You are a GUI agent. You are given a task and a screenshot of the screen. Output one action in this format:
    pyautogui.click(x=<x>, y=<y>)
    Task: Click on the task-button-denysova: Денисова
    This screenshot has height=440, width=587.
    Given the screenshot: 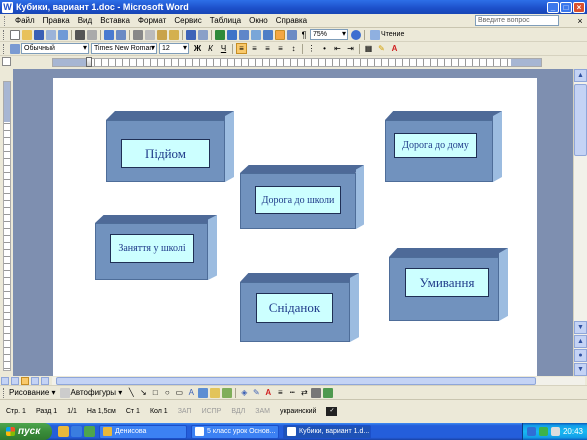 What is the action you would take?
    pyautogui.click(x=143, y=431)
    